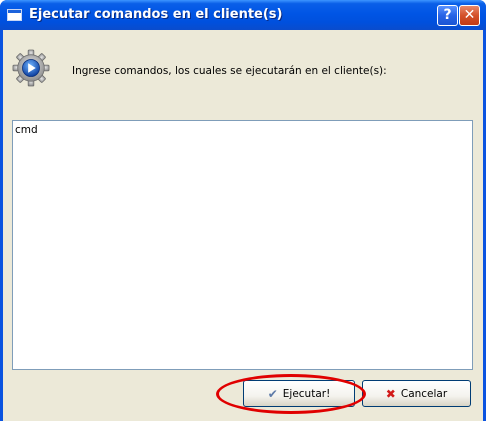 The image size is (486, 421). I want to click on check-icon: ✔, so click(272, 393).